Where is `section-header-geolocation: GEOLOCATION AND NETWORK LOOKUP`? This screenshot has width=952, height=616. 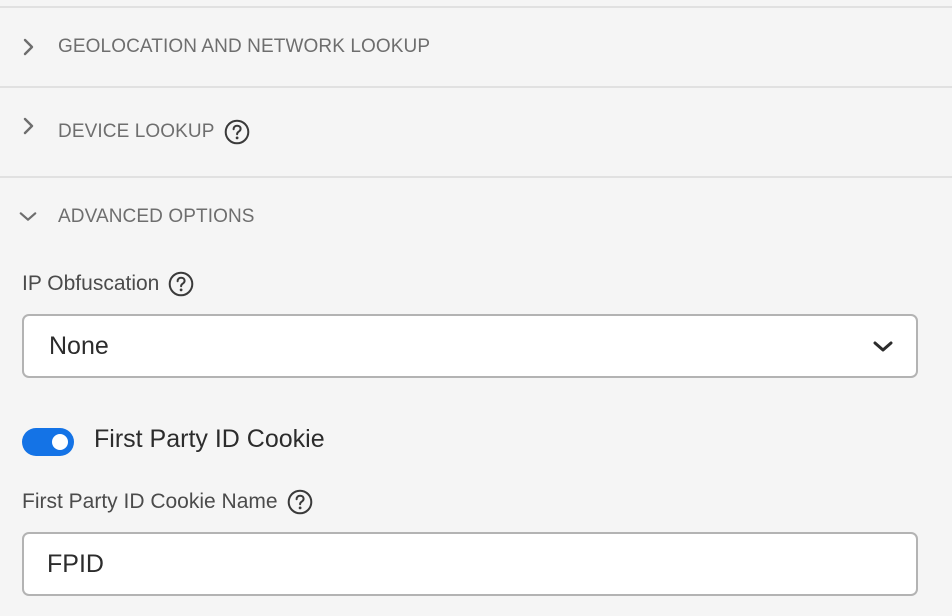 section-header-geolocation: GEOLOCATION AND NETWORK LOOKUP is located at coordinates (476, 47).